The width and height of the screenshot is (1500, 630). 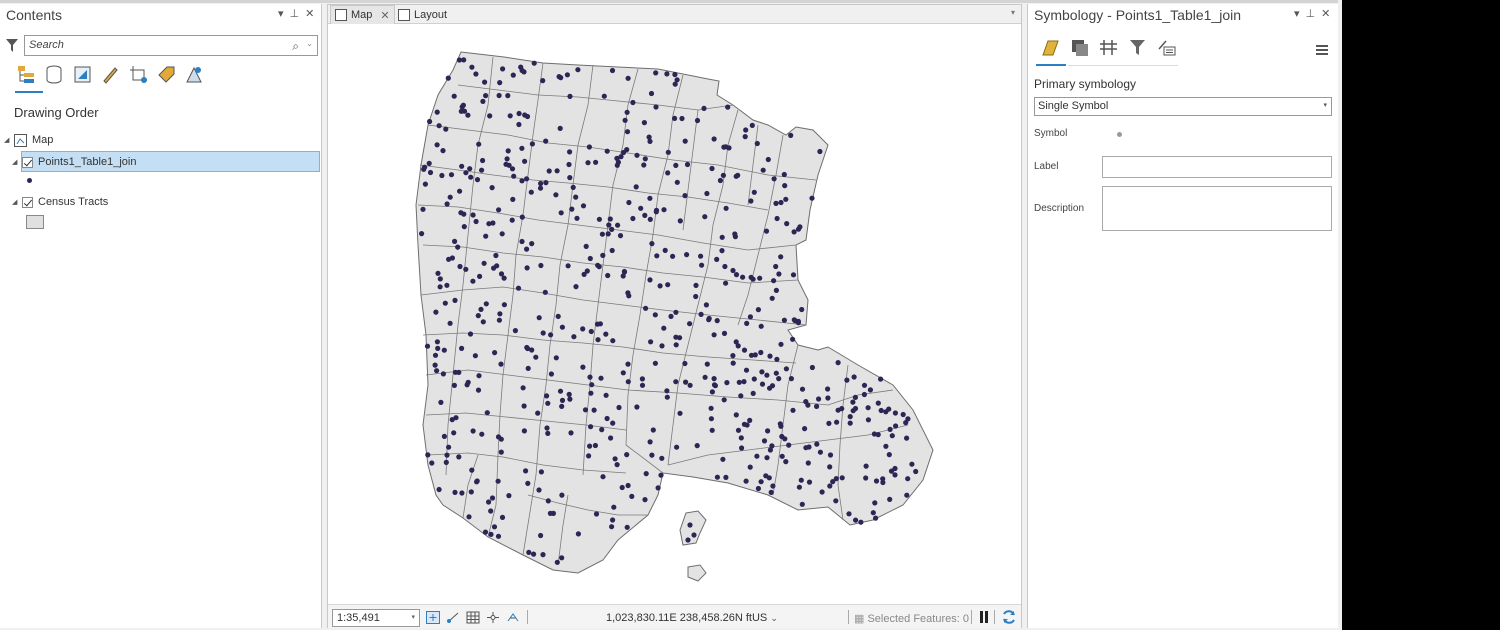 What do you see at coordinates (1325, 105) in the screenshot?
I see `chevron-down-icon: ▾` at bounding box center [1325, 105].